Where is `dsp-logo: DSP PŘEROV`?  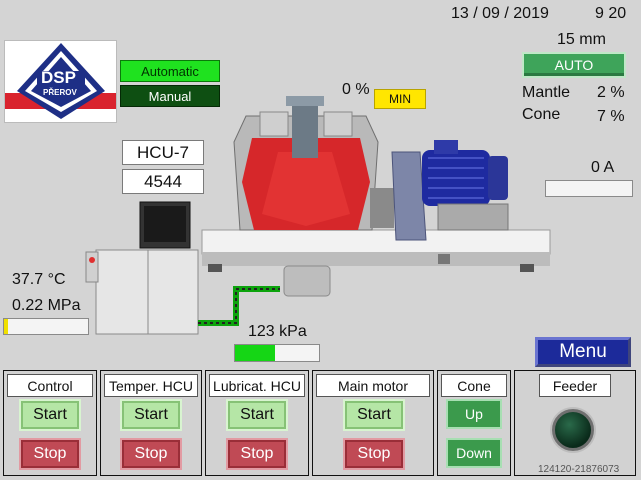
dsp-logo: DSP PŘEROV is located at coordinates (60, 81).